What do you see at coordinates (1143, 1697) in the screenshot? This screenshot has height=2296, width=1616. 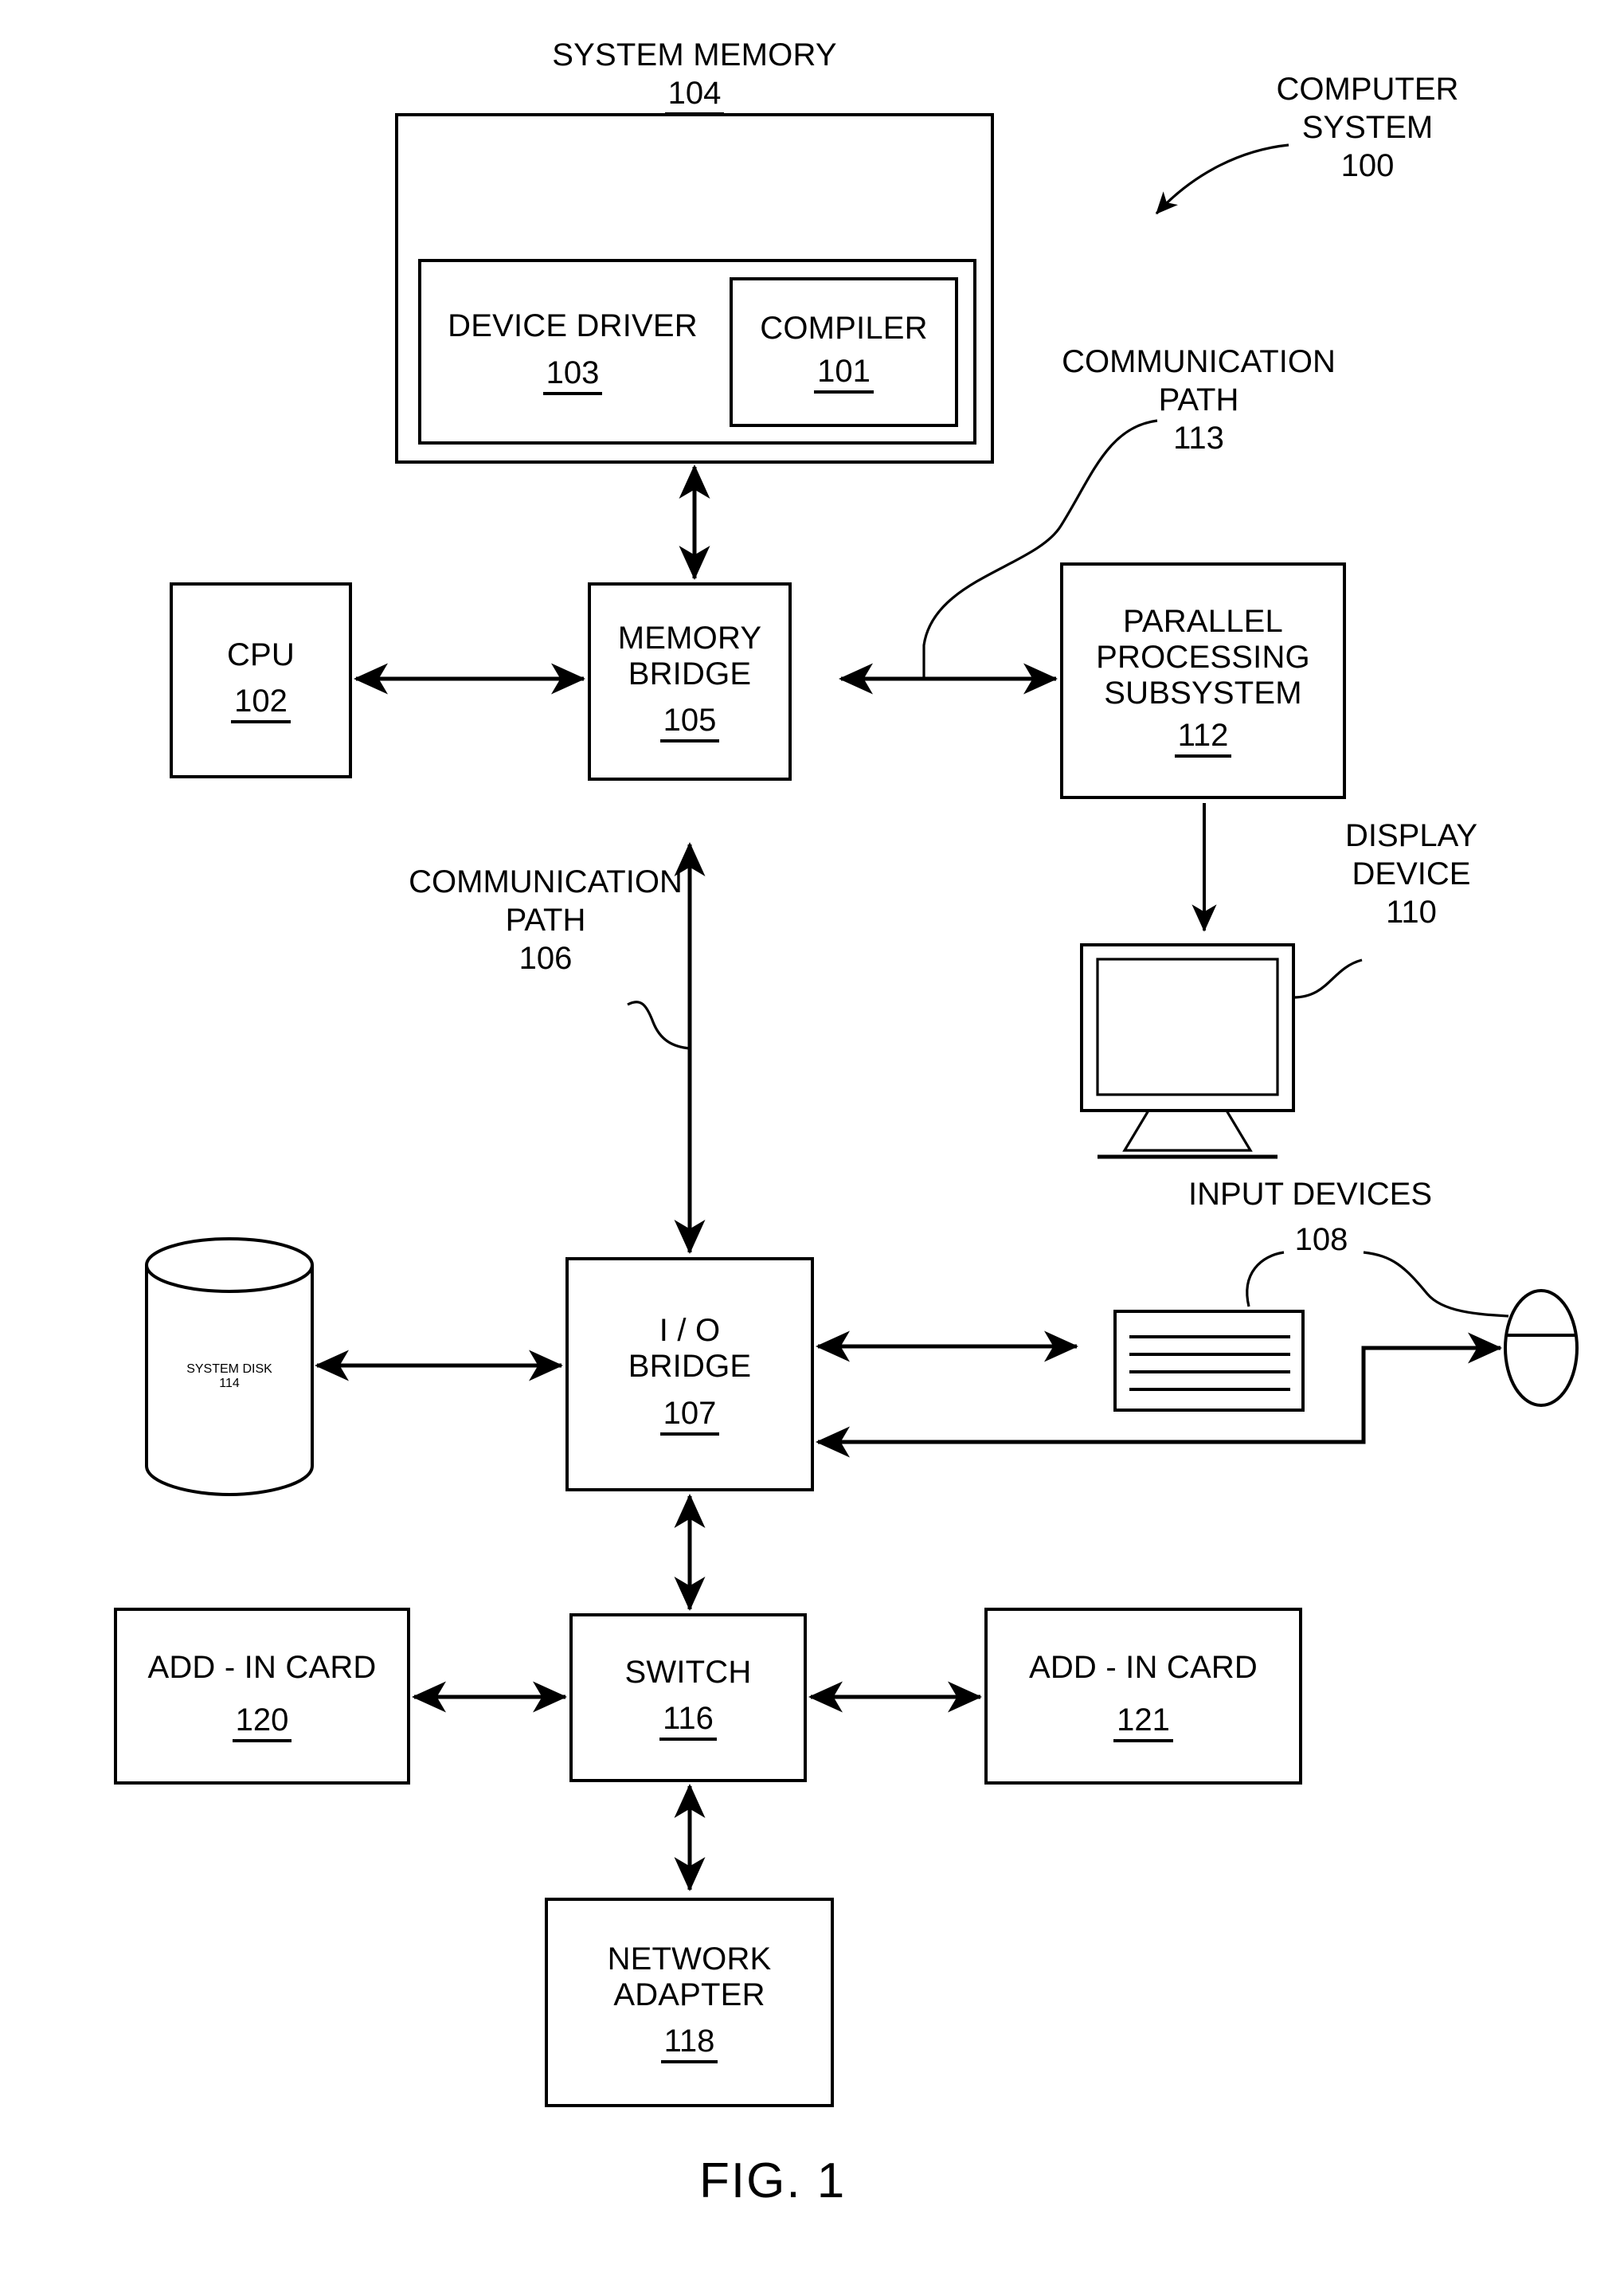 I see `add-in-card-121-box: ADD - IN CARD 121` at bounding box center [1143, 1697].